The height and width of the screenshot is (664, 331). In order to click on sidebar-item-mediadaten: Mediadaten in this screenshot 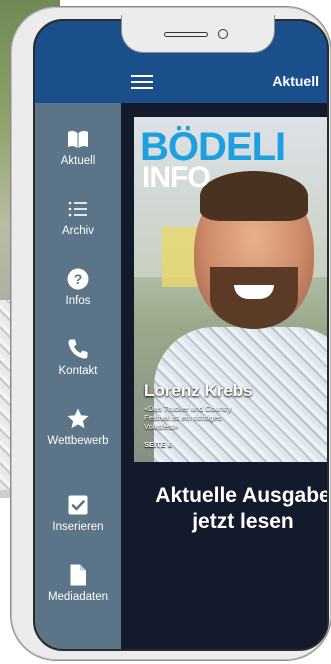, I will do `click(78, 583)`.